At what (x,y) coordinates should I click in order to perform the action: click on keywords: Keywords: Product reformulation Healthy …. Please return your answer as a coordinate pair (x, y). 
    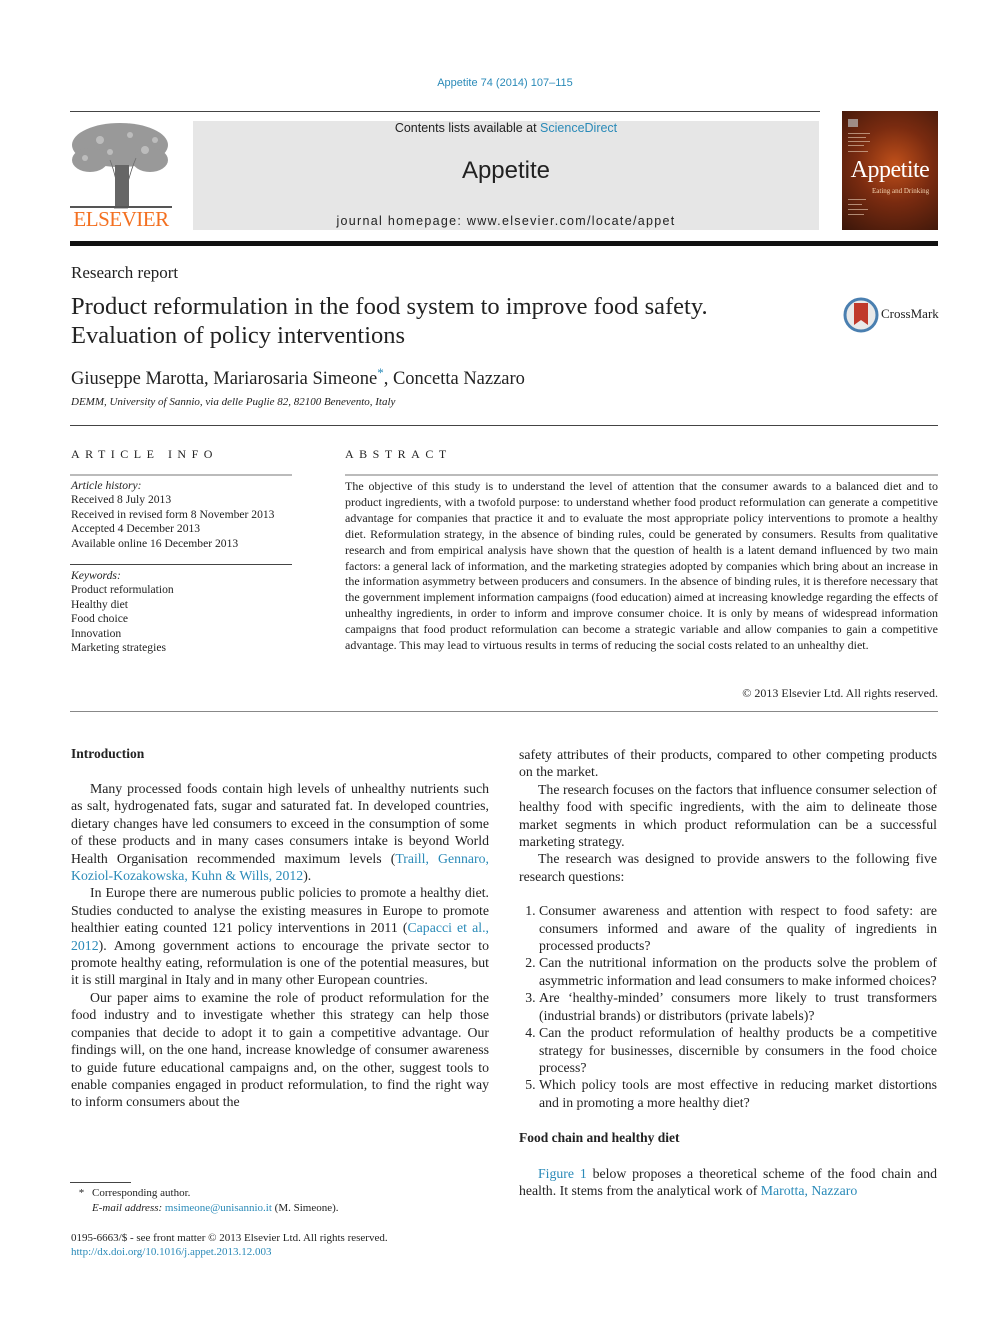
    Looking at the image, I should click on (122, 612).